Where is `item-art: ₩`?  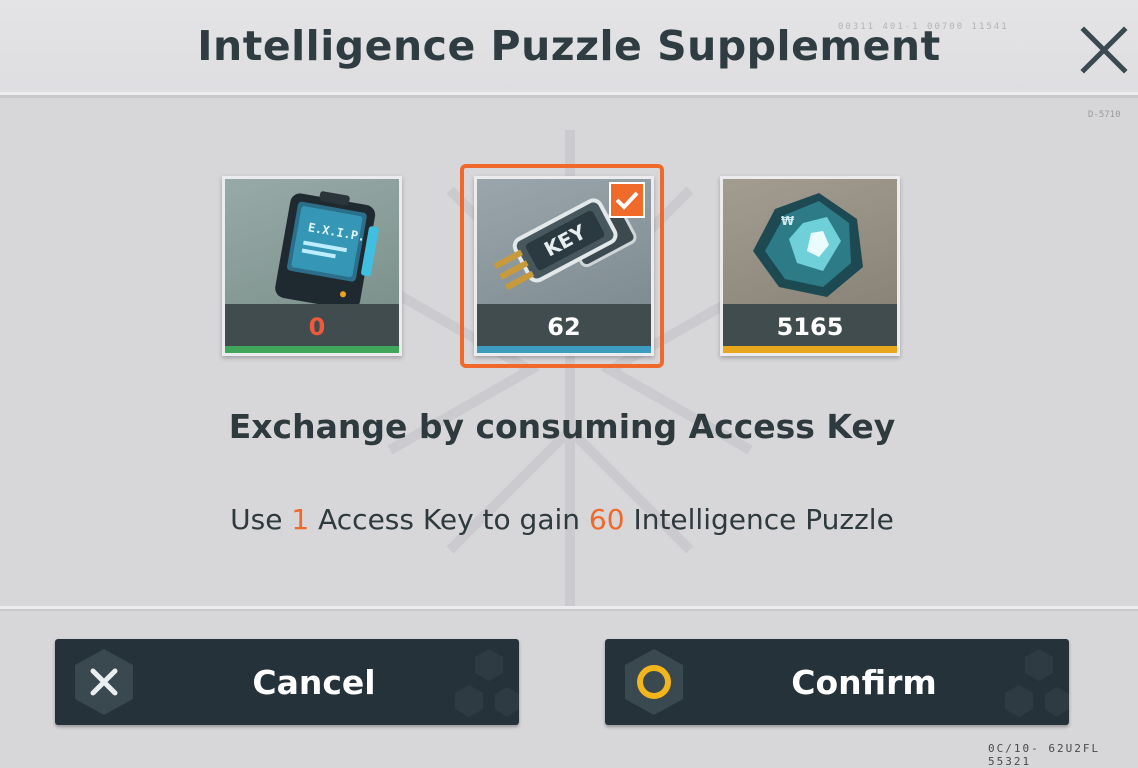
item-art: ₩ is located at coordinates (810, 241).